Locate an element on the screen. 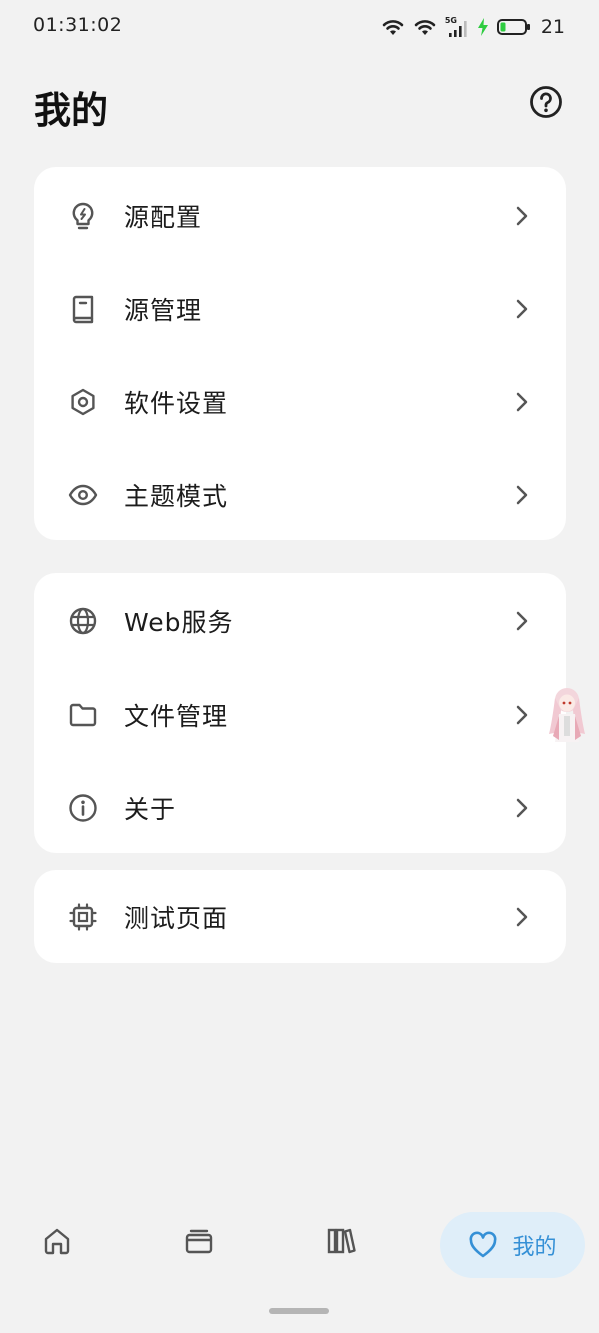 The width and height of the screenshot is (599, 1333). inbox-icon is located at coordinates (199, 1241).